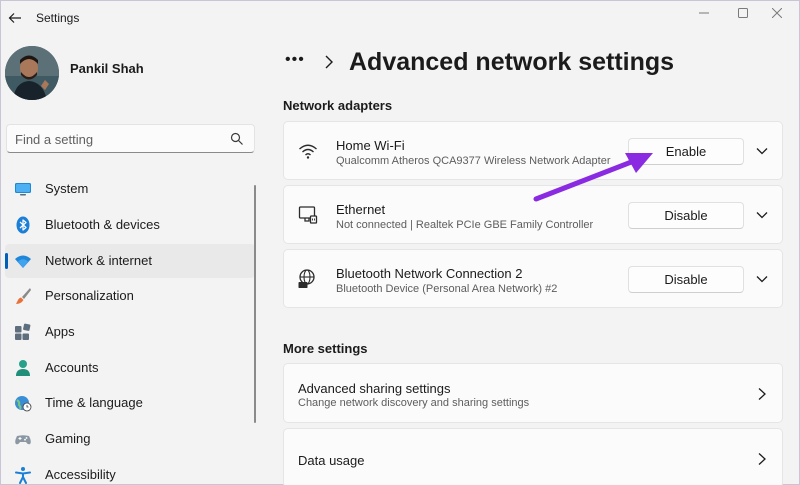 The width and height of the screenshot is (800, 485). What do you see at coordinates (89, 295) in the screenshot?
I see `sidebar-item-label: Personalization` at bounding box center [89, 295].